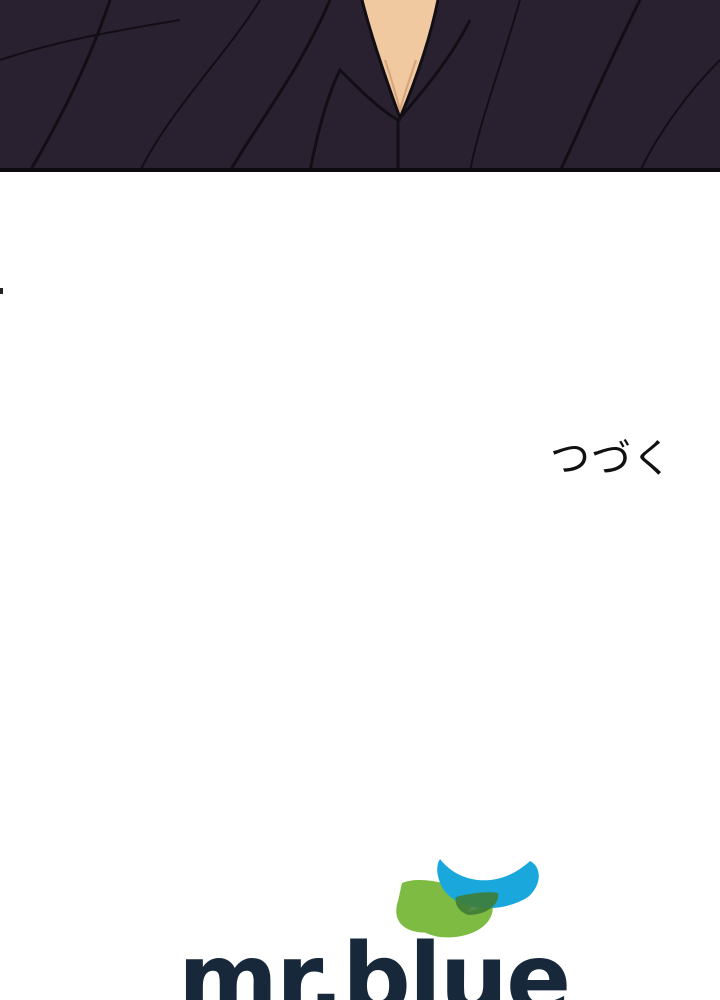  What do you see at coordinates (360, 170) in the screenshot?
I see `panel-border` at bounding box center [360, 170].